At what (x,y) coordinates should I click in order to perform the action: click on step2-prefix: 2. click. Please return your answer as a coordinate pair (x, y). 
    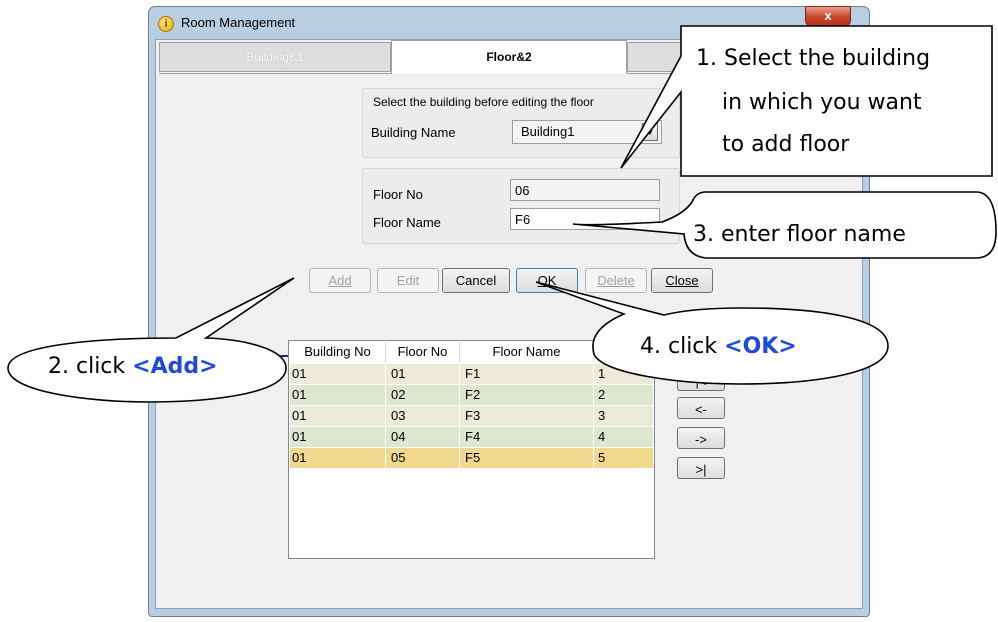
    Looking at the image, I should click on (90, 366).